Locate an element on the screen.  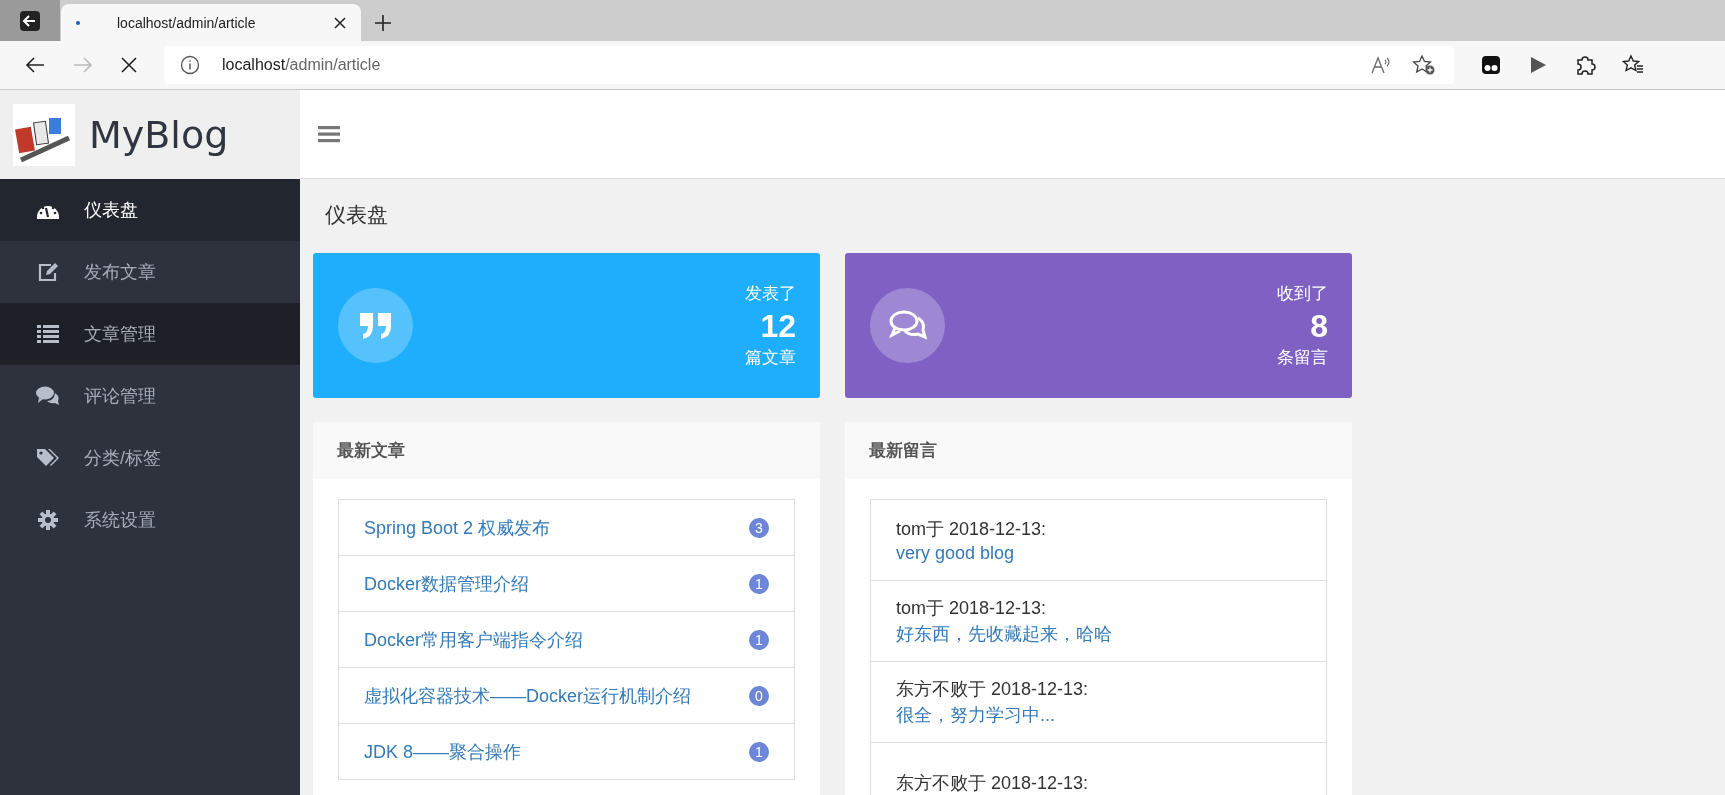
browser-tab: localhost/admin/article is located at coordinates (211, 22).